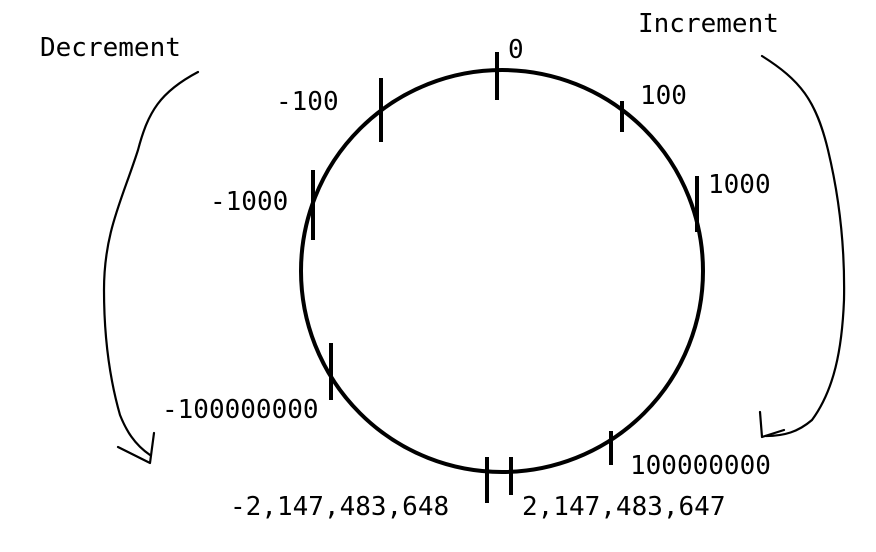  Describe the element at coordinates (708, 24) in the screenshot. I see `increment-label: Increment` at that location.